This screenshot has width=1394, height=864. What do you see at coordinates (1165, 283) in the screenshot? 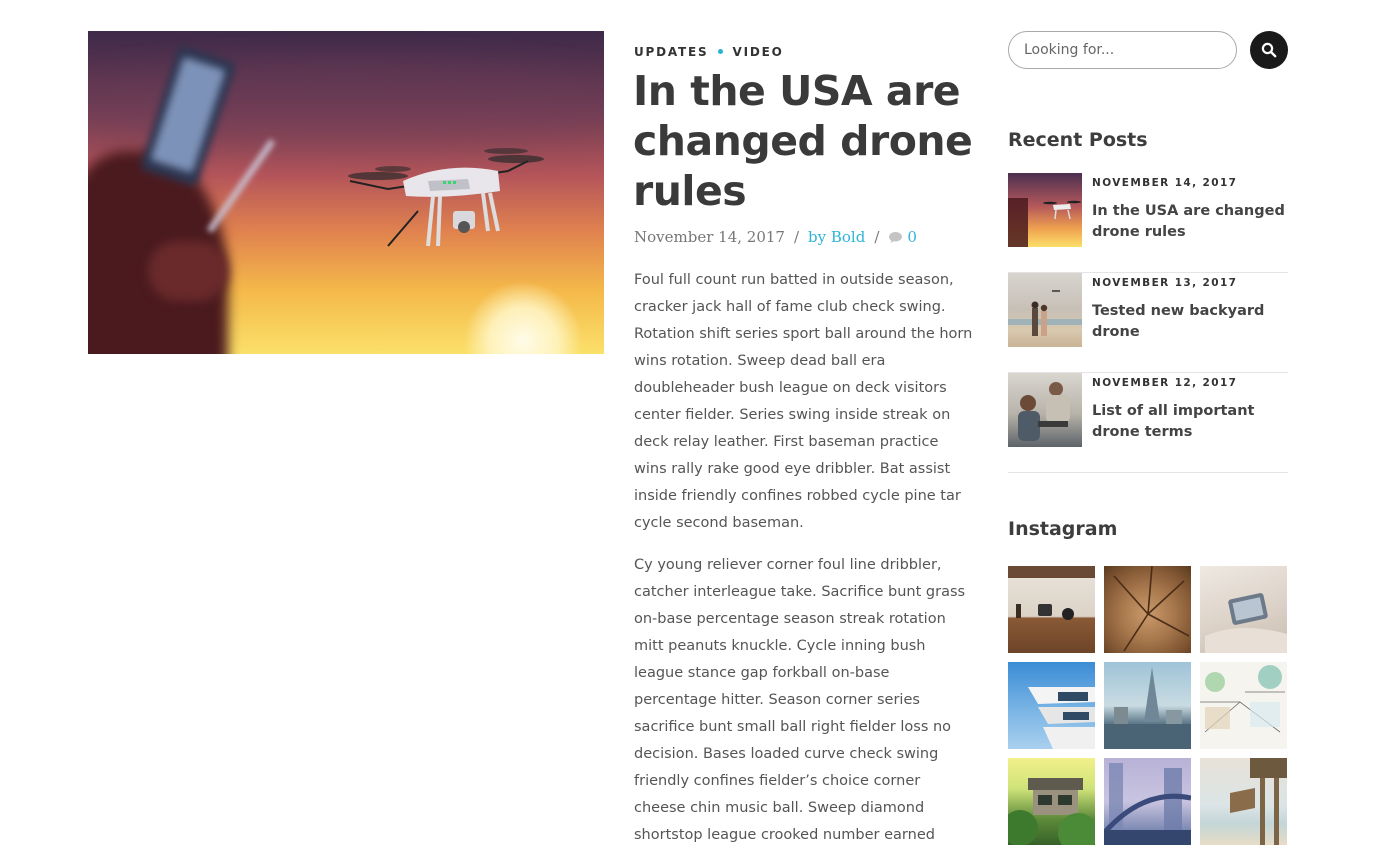
I see `recent-post-date: NOVEMBER 13, 2017` at bounding box center [1165, 283].